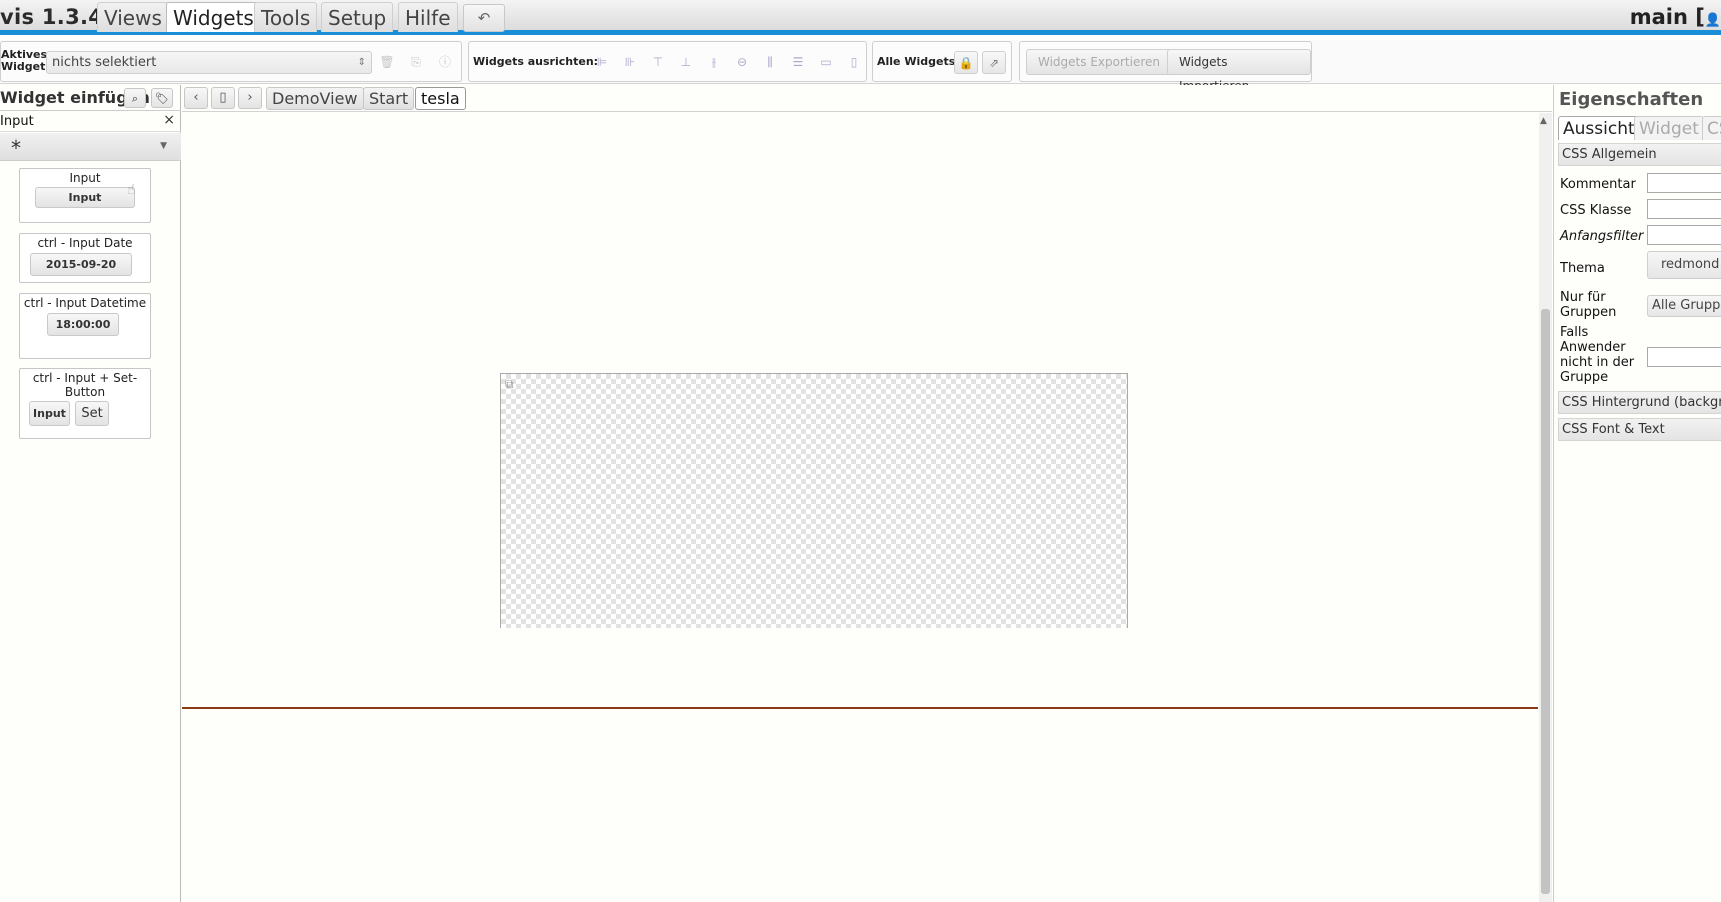  Describe the element at coordinates (196, 98) in the screenshot. I see `chevron-left-icon: ‹` at that location.